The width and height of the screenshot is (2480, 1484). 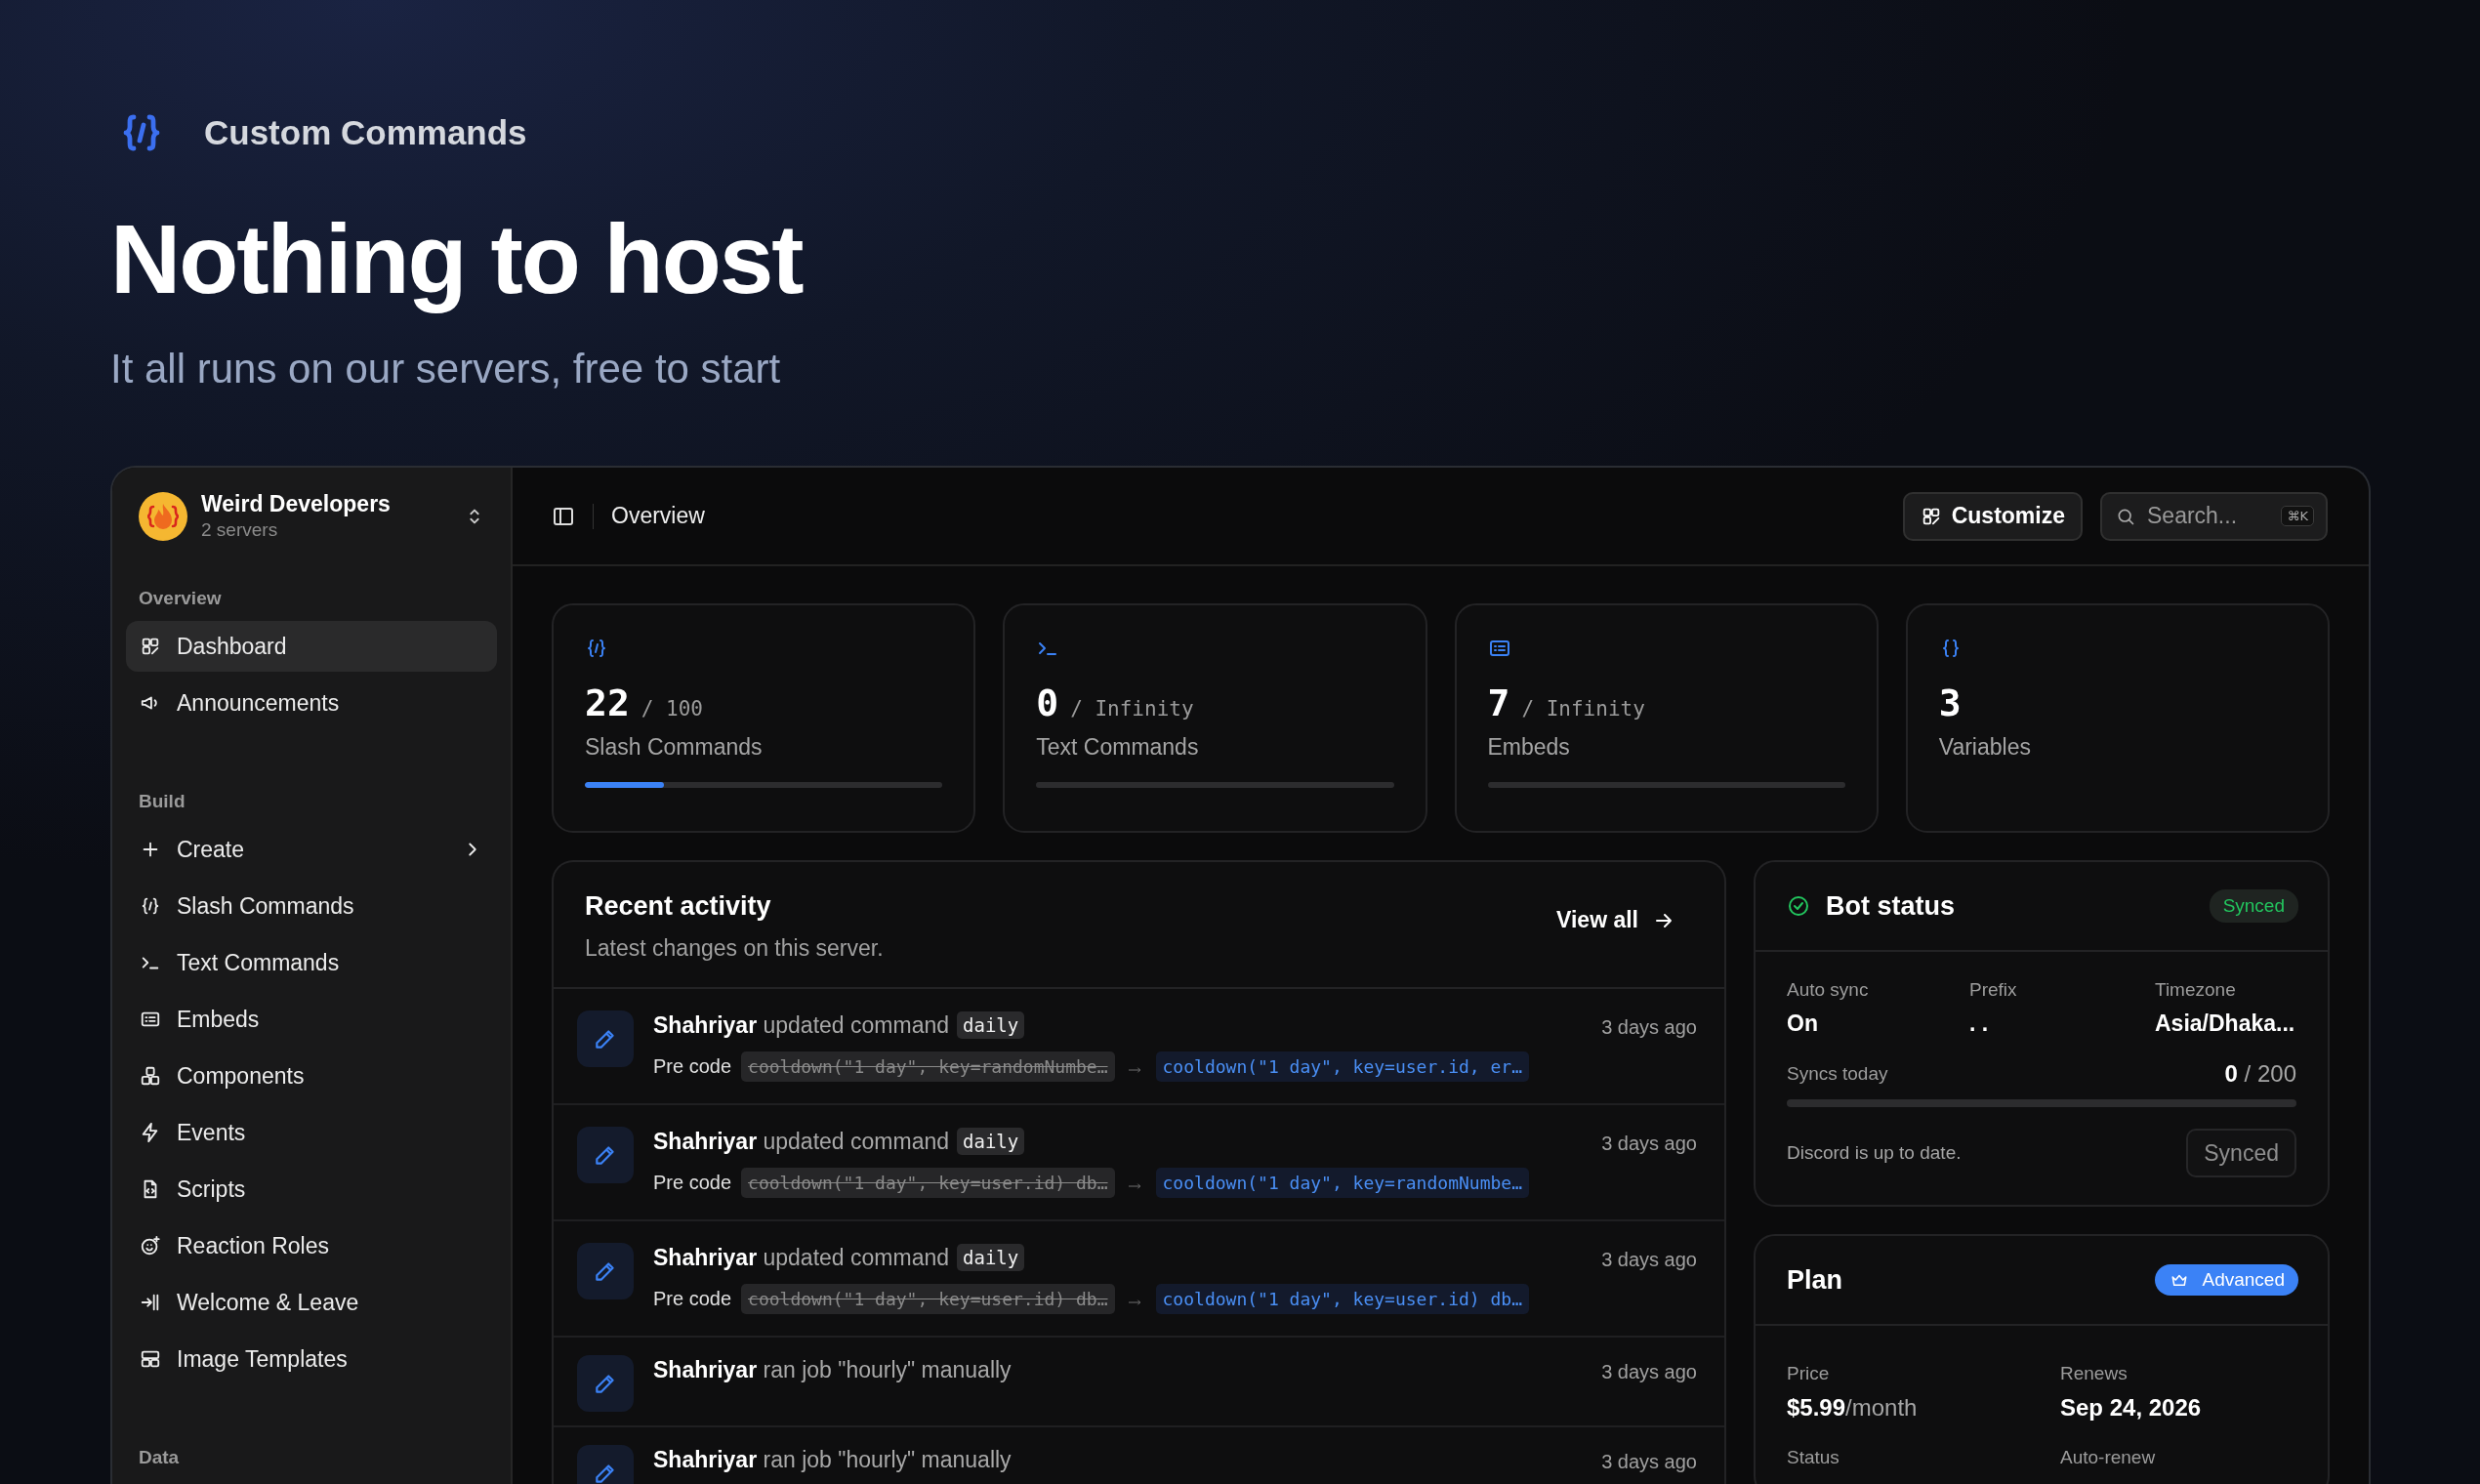 What do you see at coordinates (311, 703) in the screenshot?
I see `sidebar-item: Announcements` at bounding box center [311, 703].